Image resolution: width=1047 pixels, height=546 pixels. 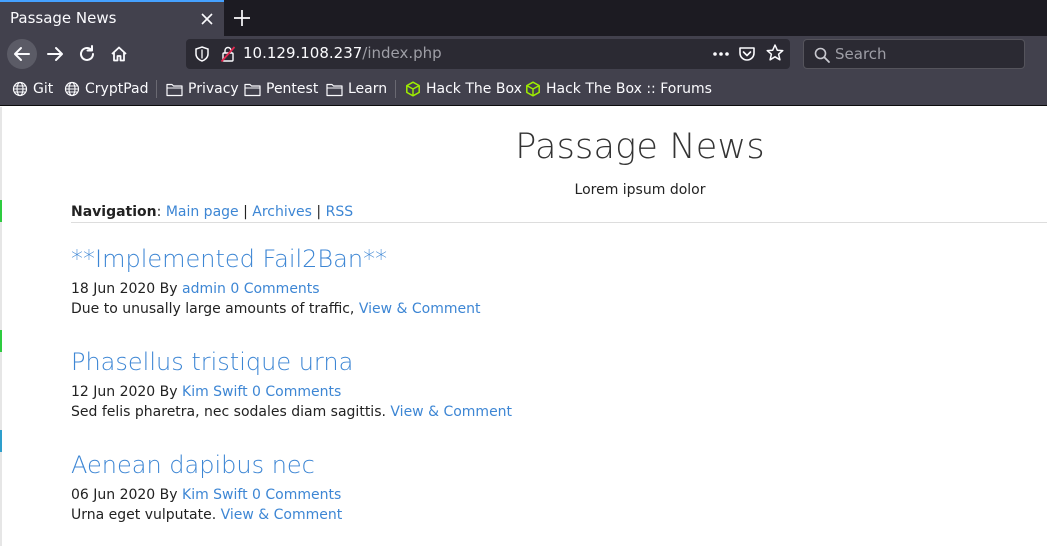 What do you see at coordinates (775, 53) in the screenshot?
I see `bookmark-star-icon` at bounding box center [775, 53].